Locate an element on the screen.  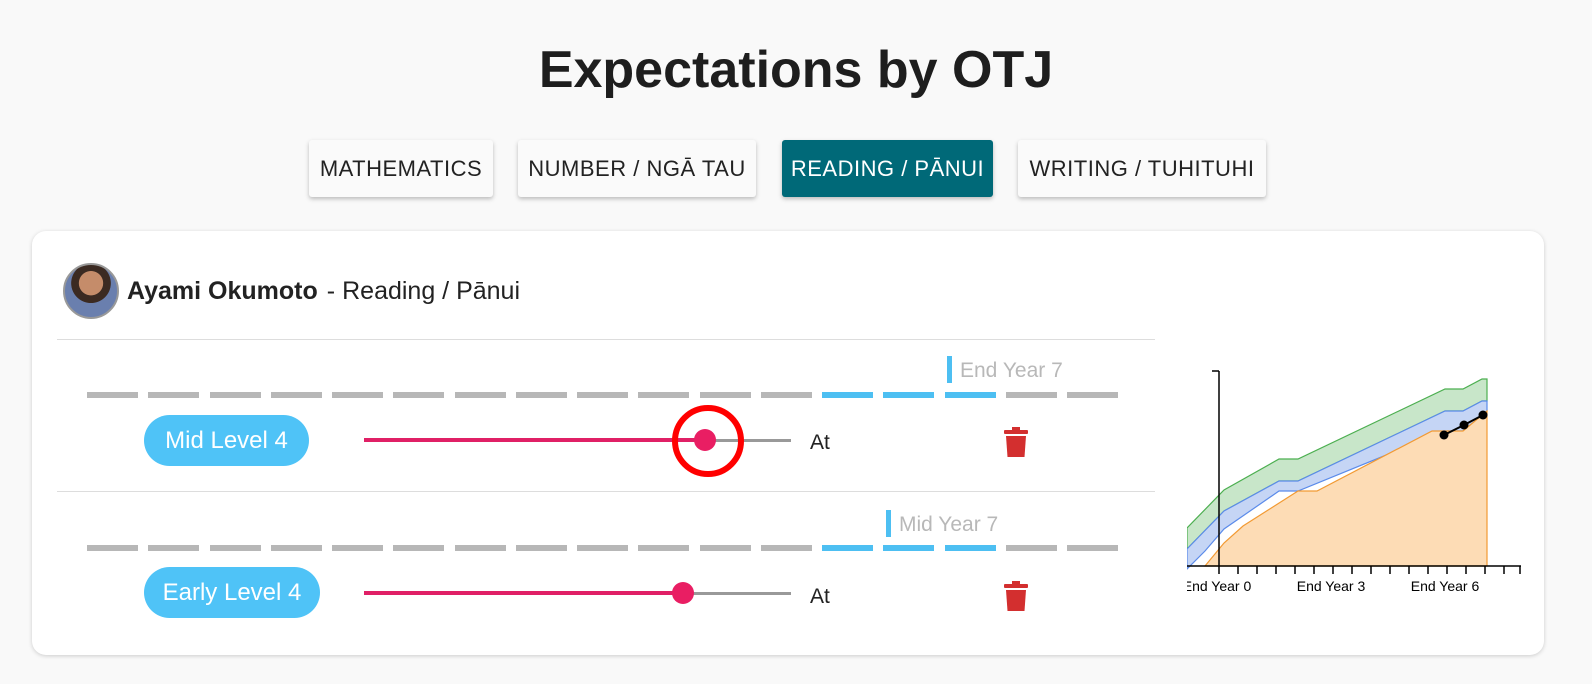
student-header: Ayami Okumoto - Reading / Pānui is located at coordinates (291, 291).